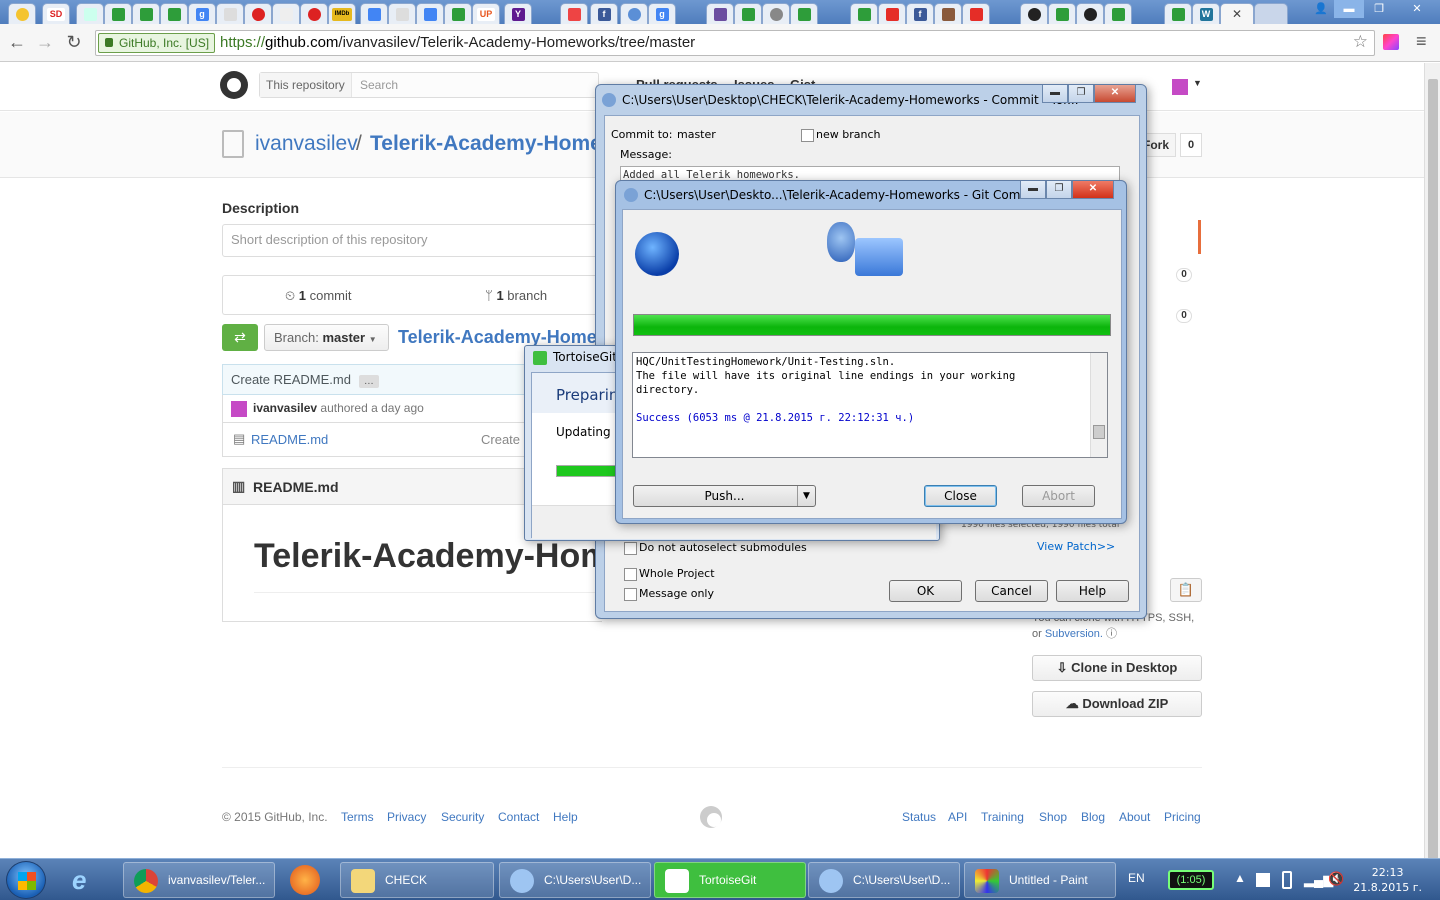 This screenshot has width=1440, height=900. What do you see at coordinates (1197, 83) in the screenshot?
I see `caret-down-icon: ▼` at bounding box center [1197, 83].